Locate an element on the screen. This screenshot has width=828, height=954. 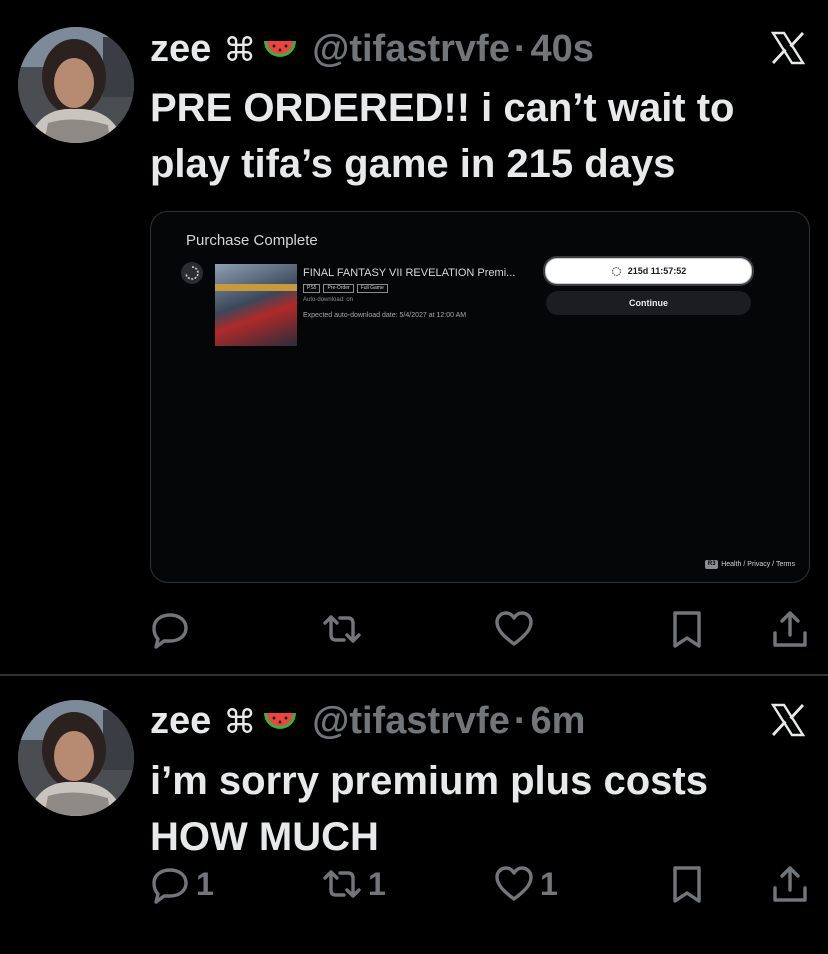
countdown-button: 215d 11:57:52 is located at coordinates (648, 271).